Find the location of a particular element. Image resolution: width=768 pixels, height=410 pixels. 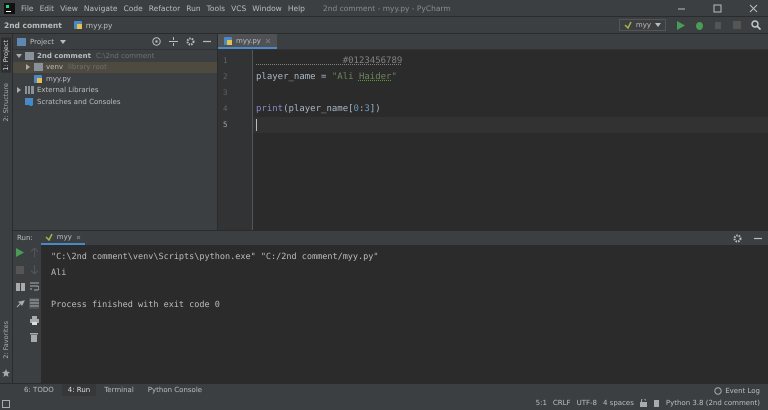

code-line: player_name = "Ali Haider" is located at coordinates (326, 77).